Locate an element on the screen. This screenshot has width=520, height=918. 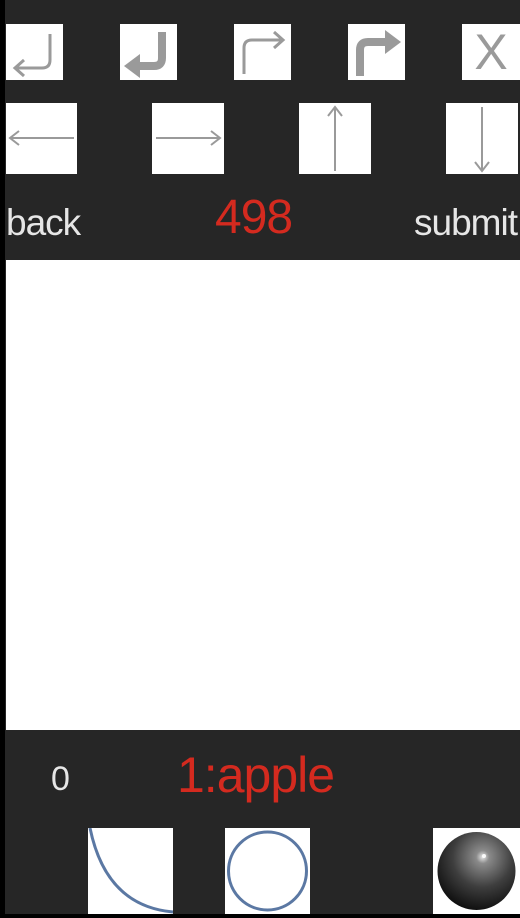
redo-arrow-thin-icon is located at coordinates (264, 52).